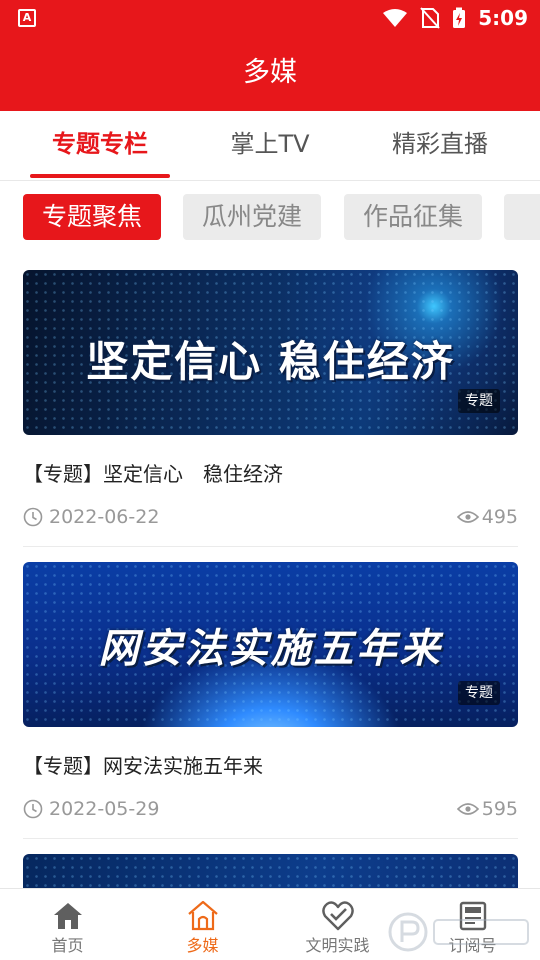  I want to click on view-count: 595, so click(499, 809).